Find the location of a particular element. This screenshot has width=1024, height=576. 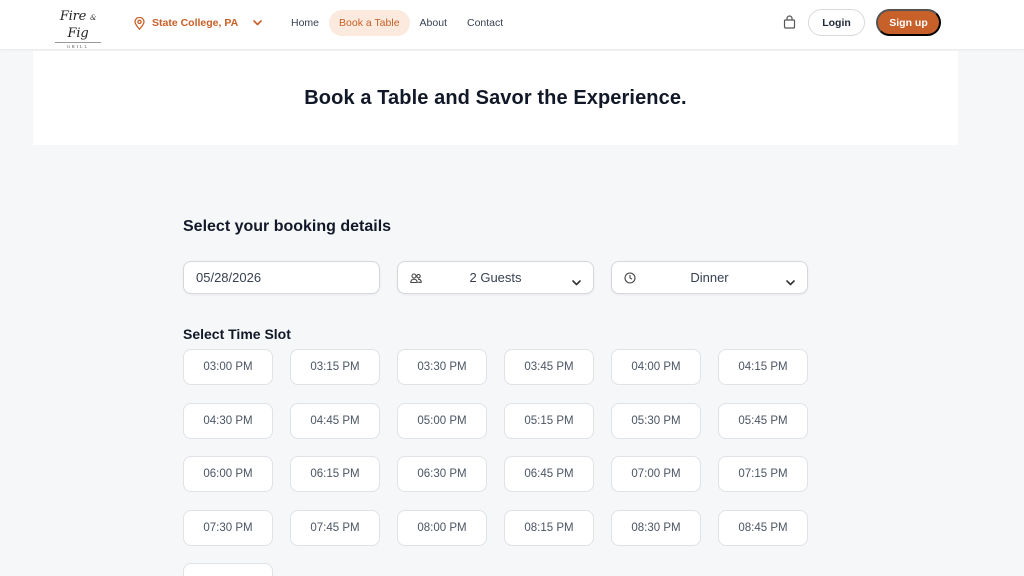

time-slot-button: 05:30 PM is located at coordinates (656, 420).